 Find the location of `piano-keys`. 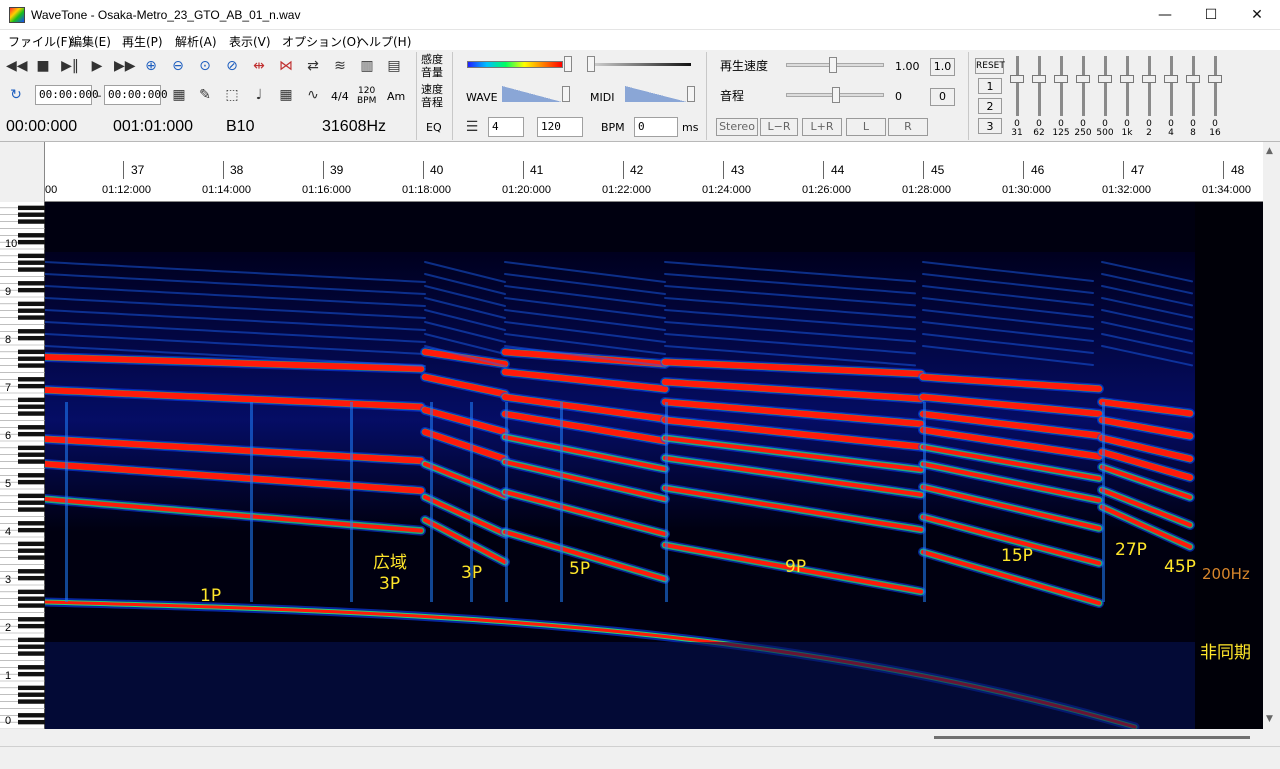

piano-keys is located at coordinates (22, 466).